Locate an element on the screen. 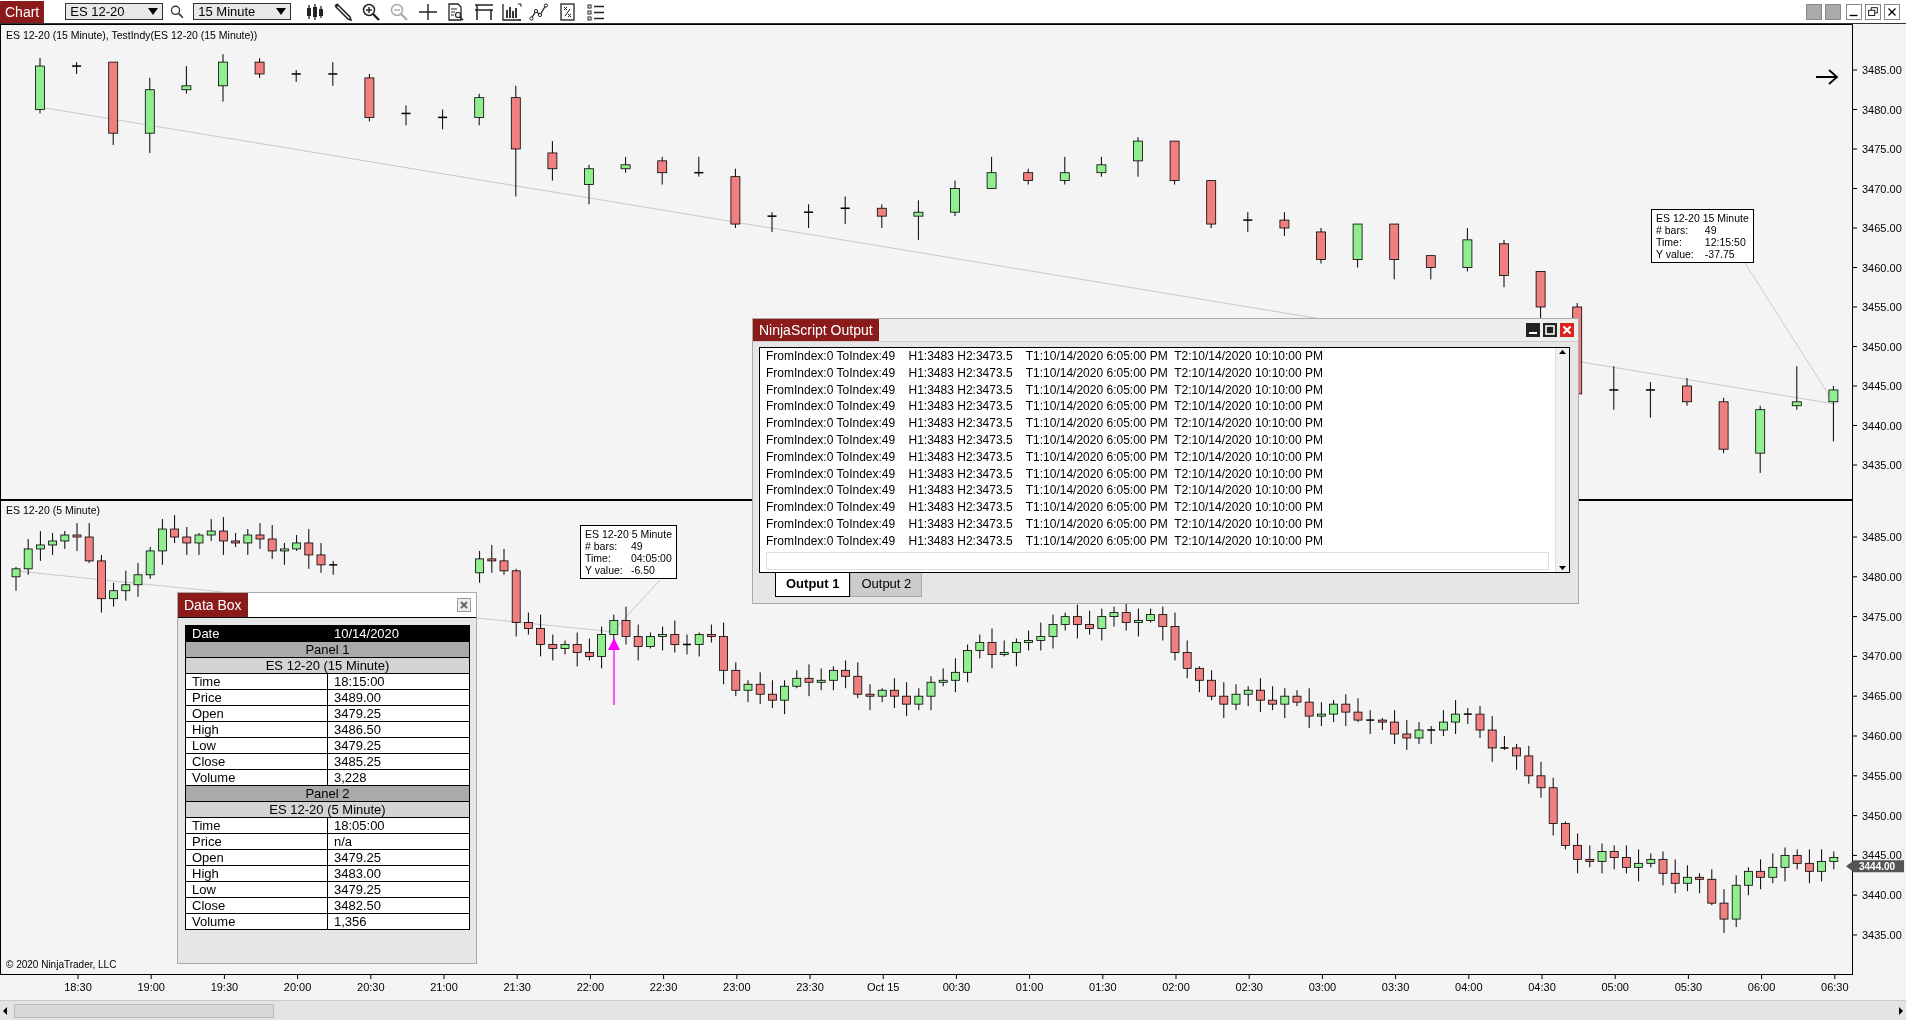  copyright-text: © 2020 NinjaTrader, LLC is located at coordinates (61, 964).